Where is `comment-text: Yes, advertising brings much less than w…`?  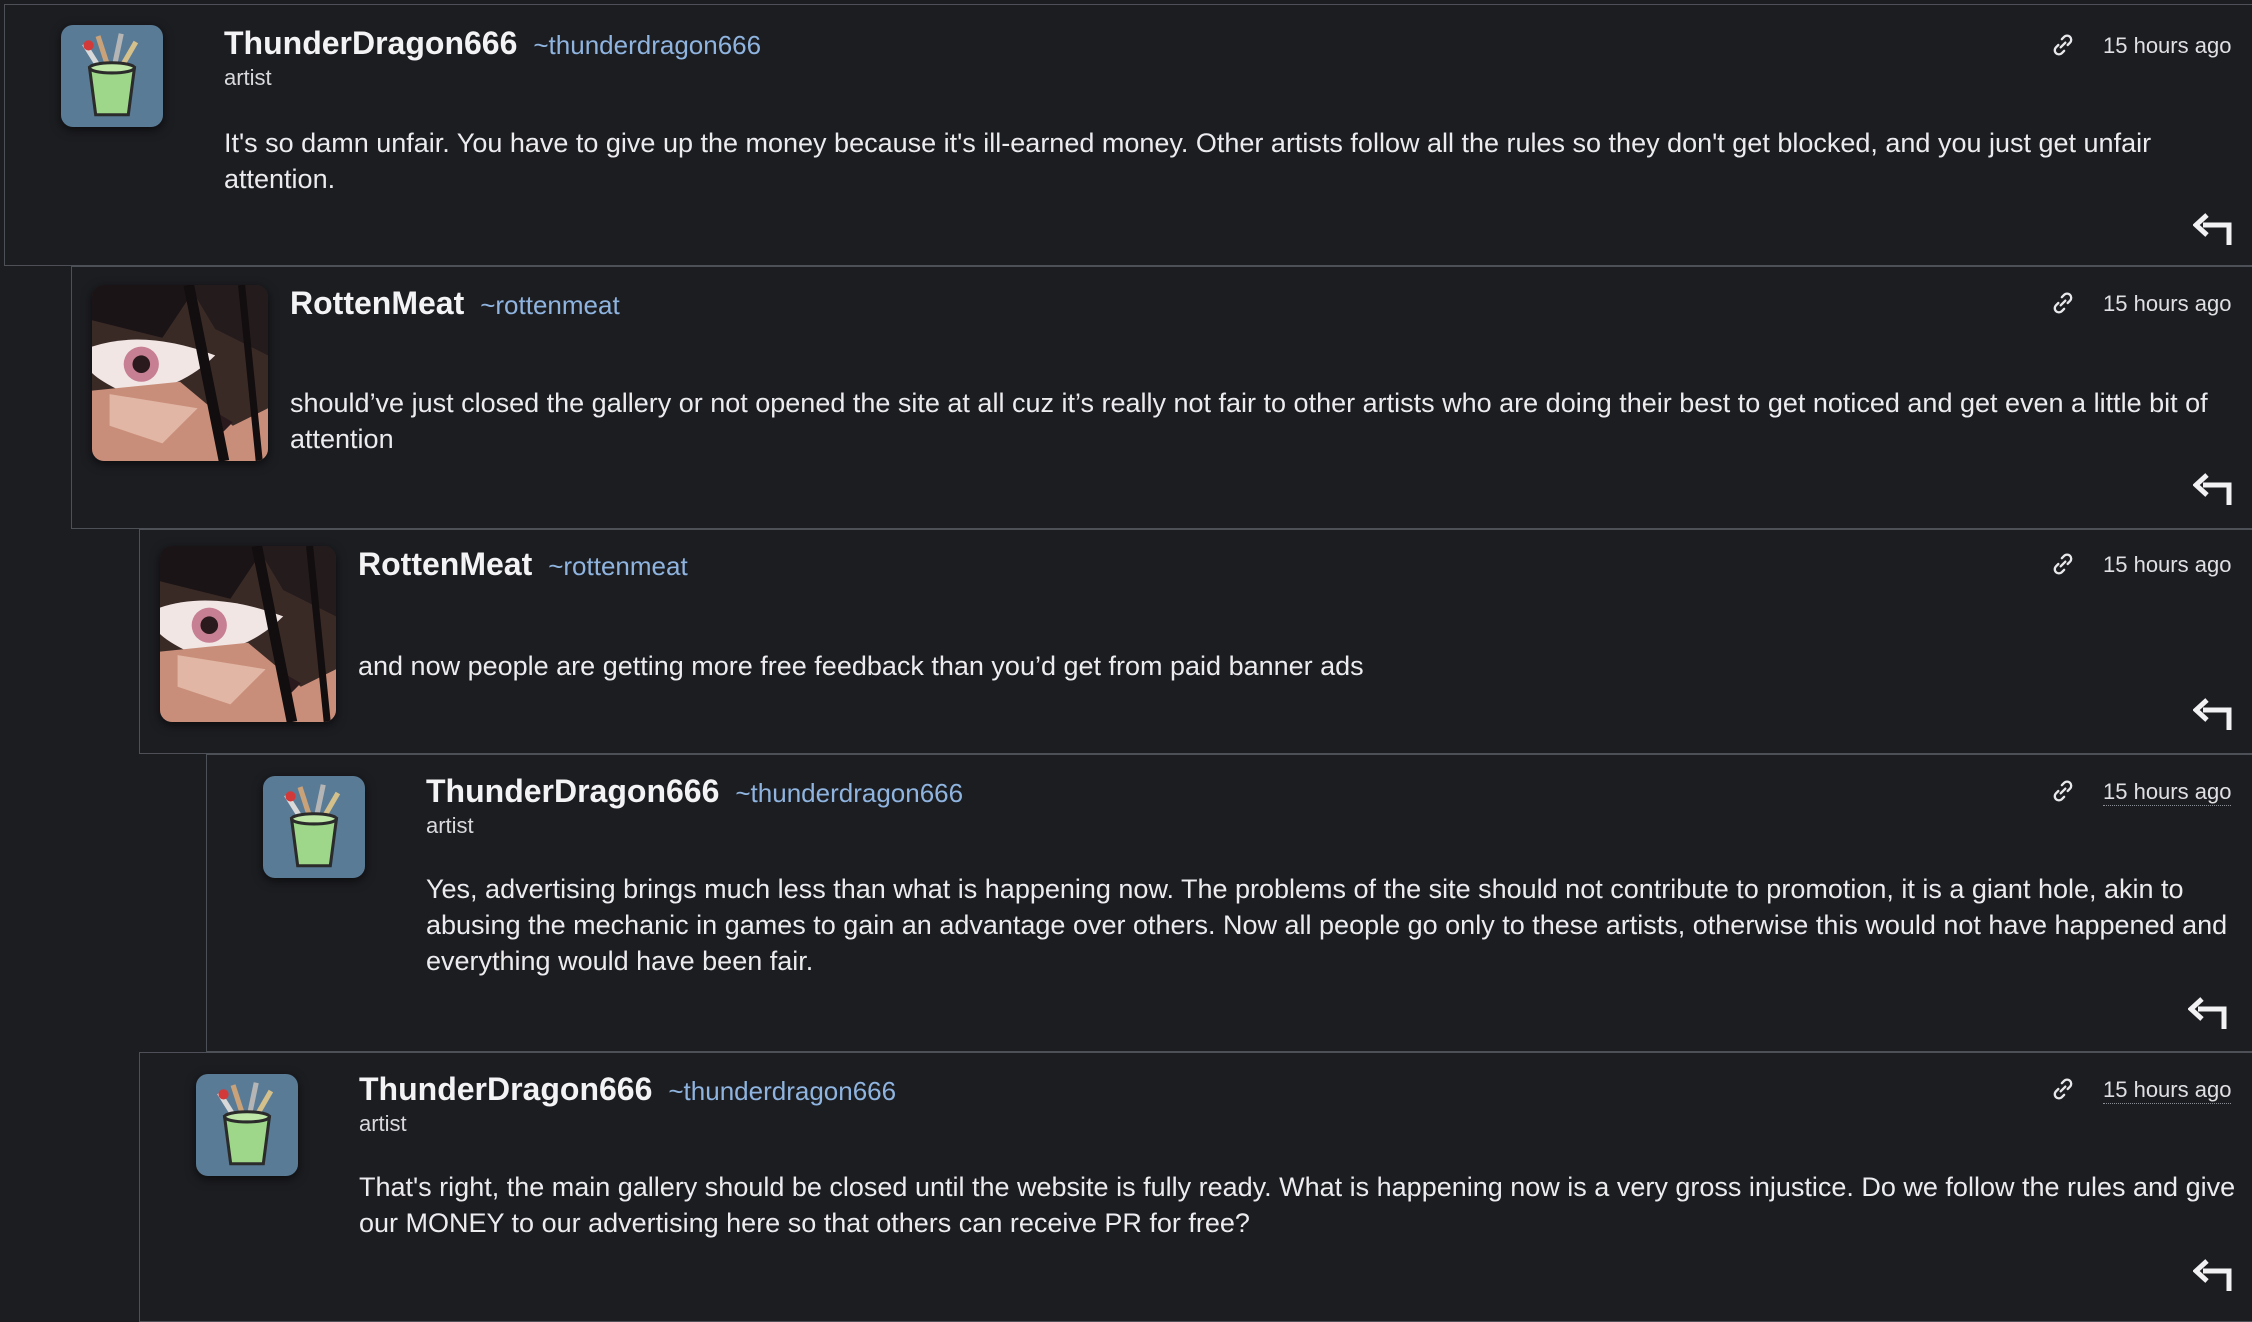
comment-text: Yes, advertising brings much less than w… is located at coordinates (1327, 925).